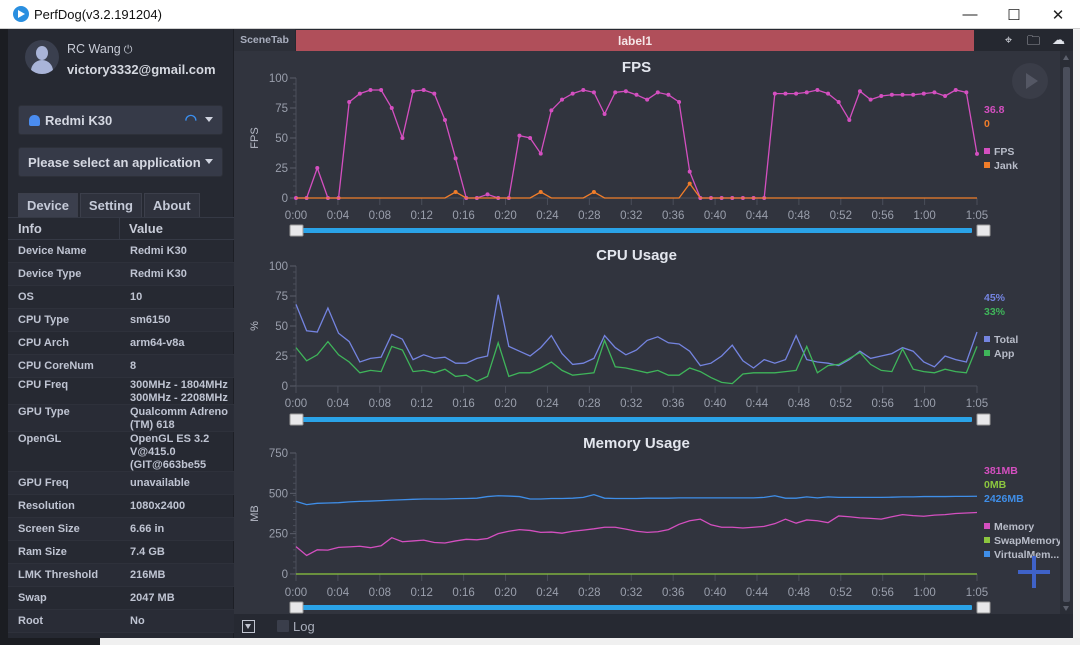  Describe the element at coordinates (79, 120) in the screenshot. I see `device-select-value: Redmi K30` at that location.